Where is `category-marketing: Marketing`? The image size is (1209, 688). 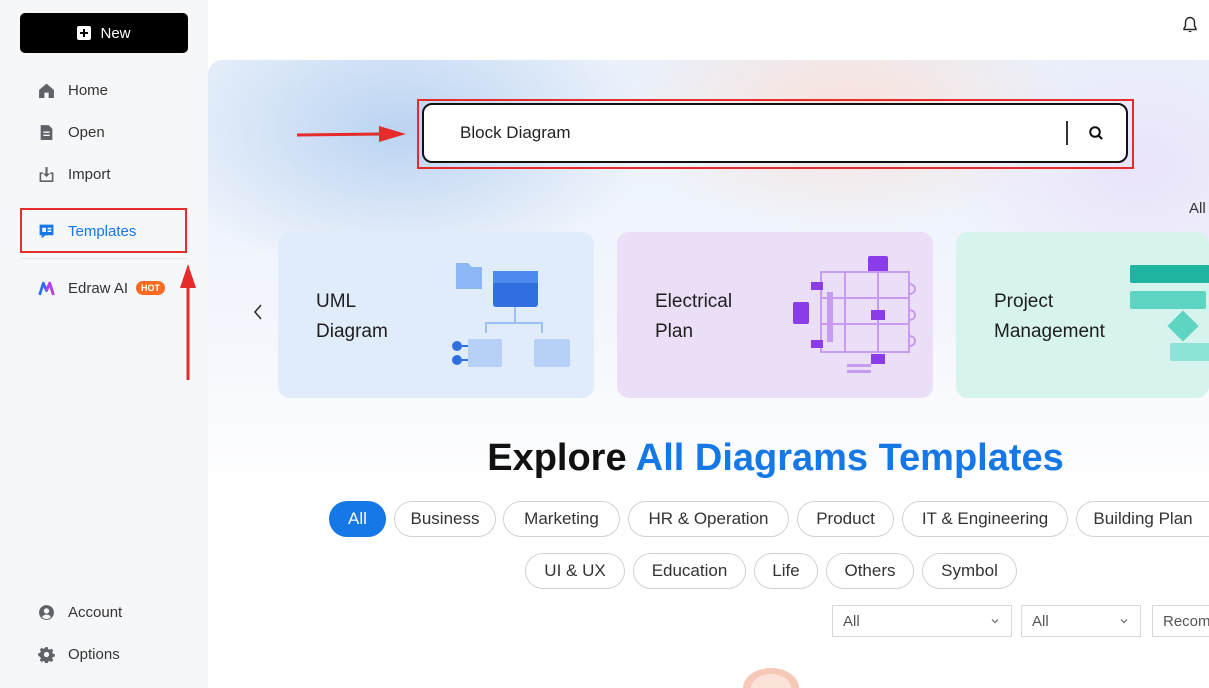
category-marketing: Marketing is located at coordinates (561, 519).